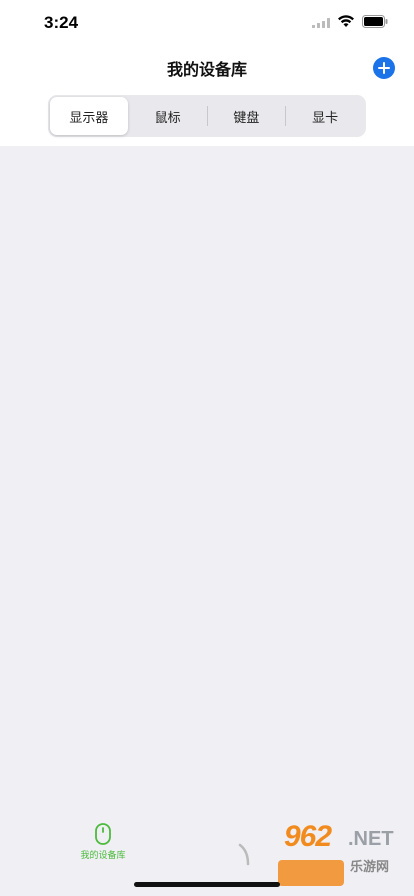 The height and width of the screenshot is (896, 414). What do you see at coordinates (247, 116) in the screenshot?
I see `segment-keyboard: 键盘` at bounding box center [247, 116].